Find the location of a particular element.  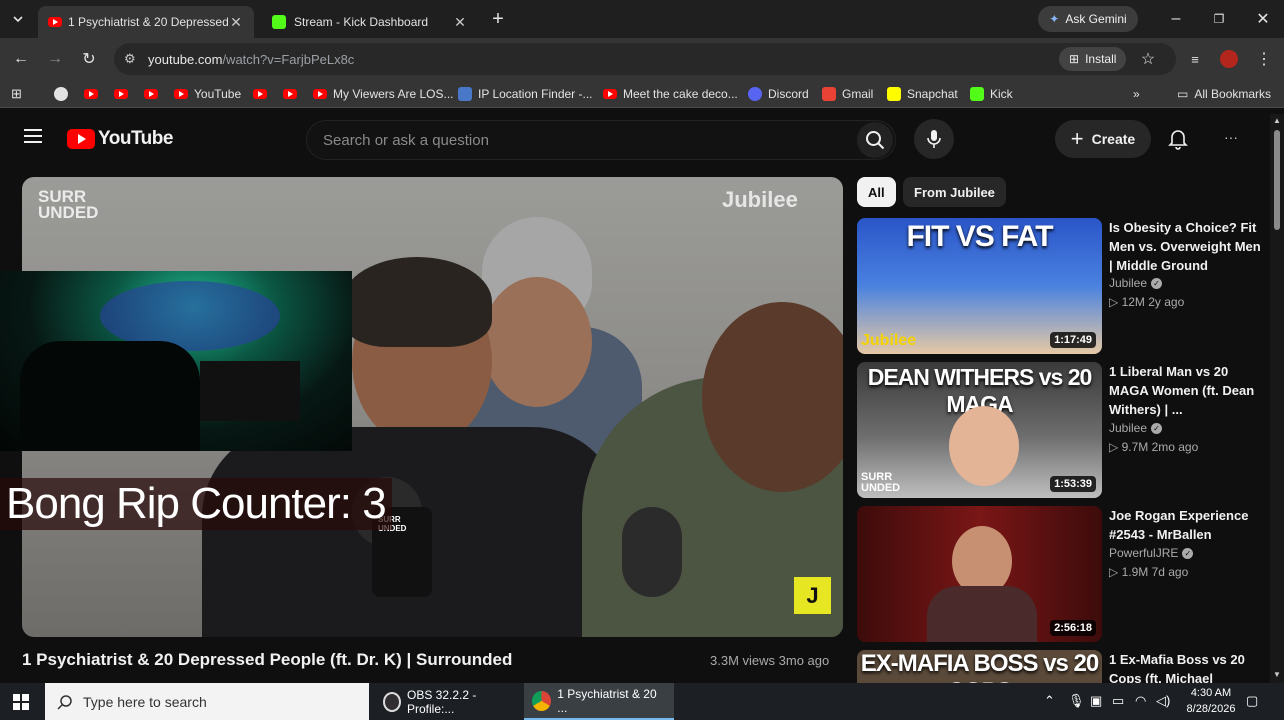

wifi-tray-icon: ◠ is located at coordinates (1140, 701).